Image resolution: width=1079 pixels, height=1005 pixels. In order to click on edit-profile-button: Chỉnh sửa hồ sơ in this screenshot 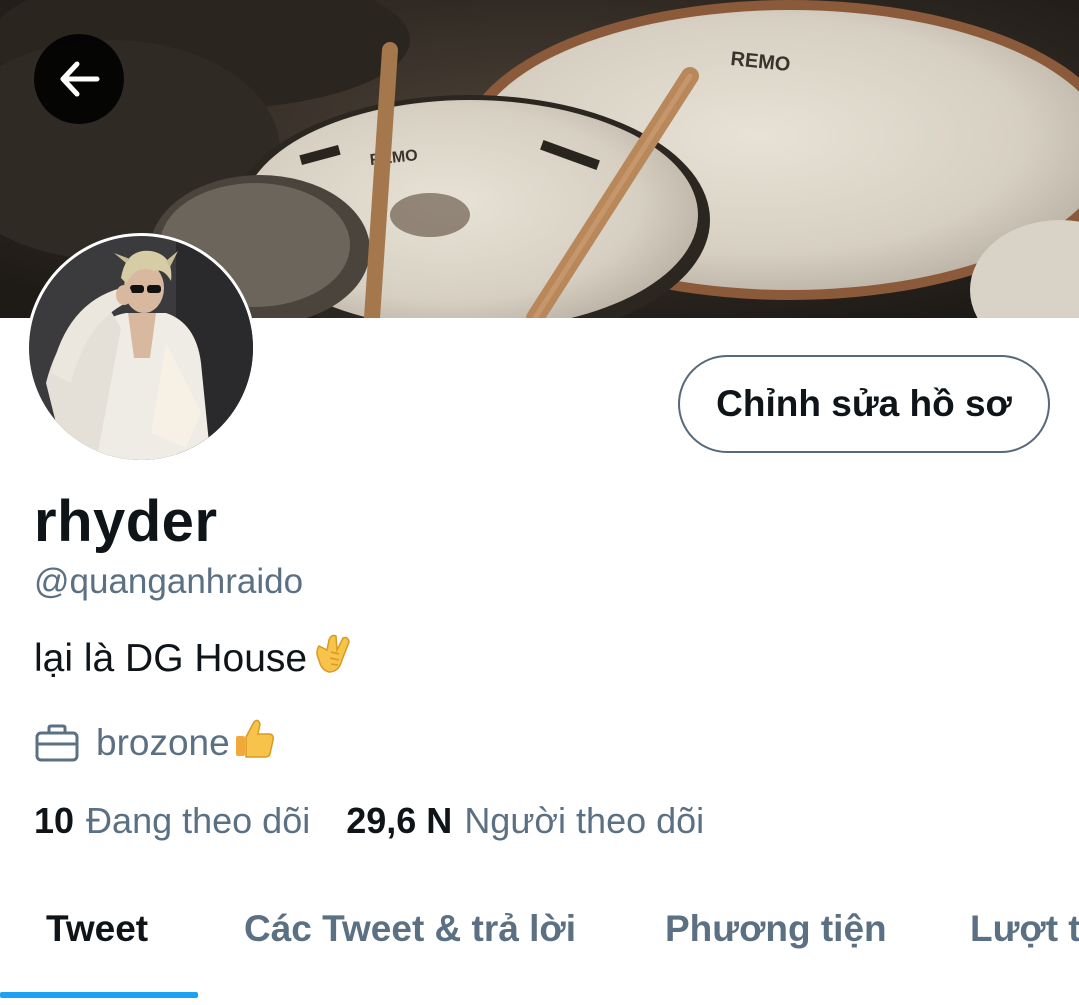, I will do `click(864, 404)`.